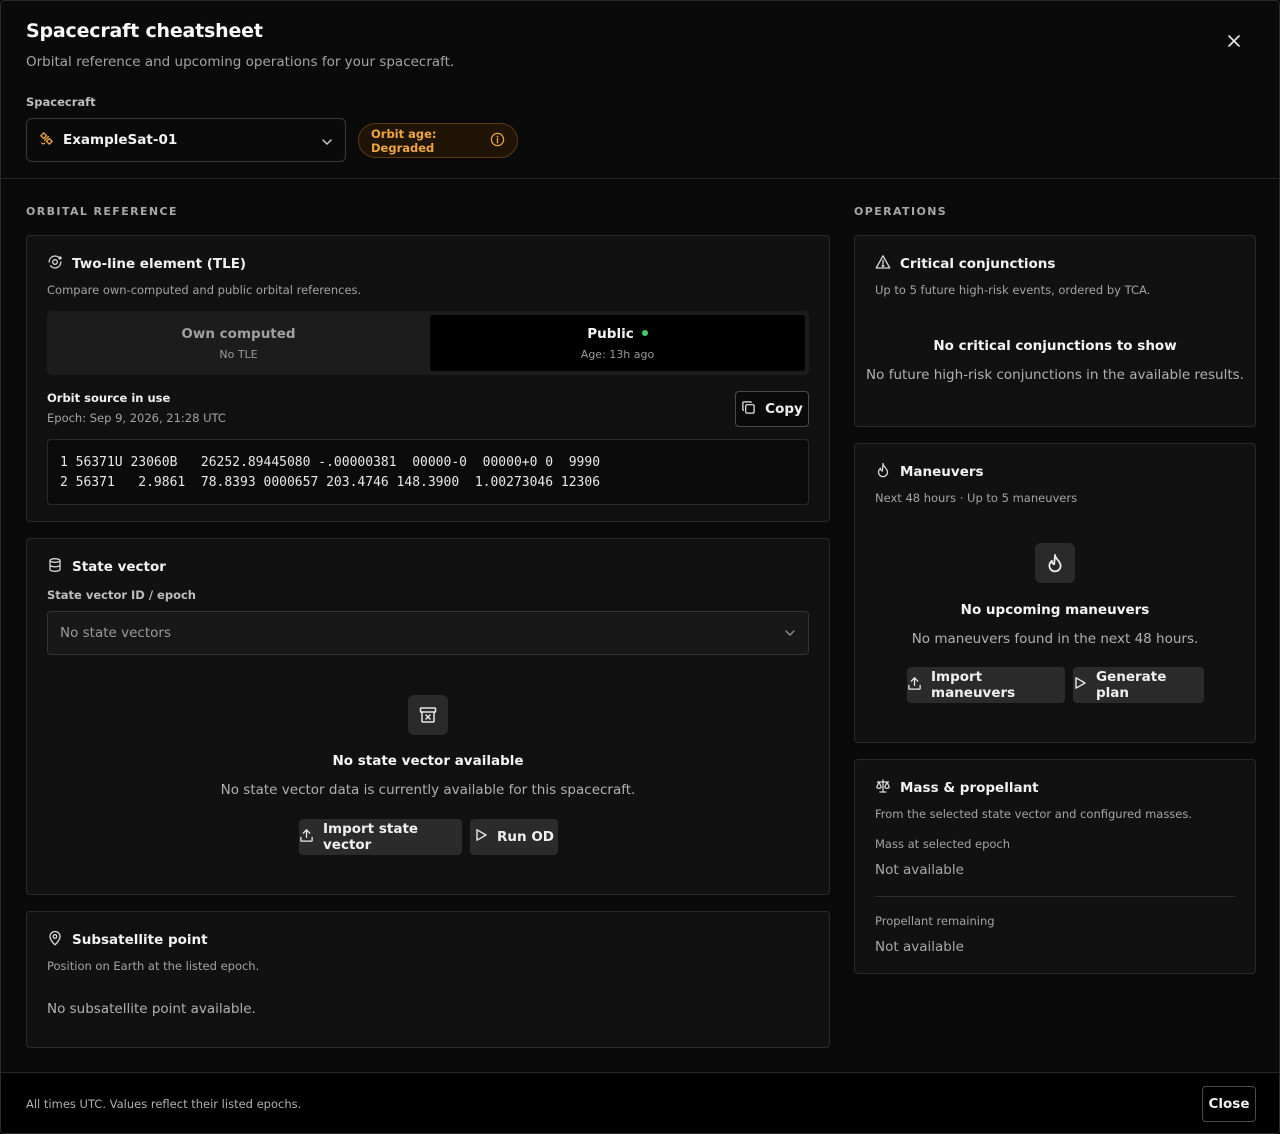 Image resolution: width=1280 pixels, height=1134 pixels. Describe the element at coordinates (438, 140) in the screenshot. I see `orbit-age-badge: Orbit age: Degraded` at that location.